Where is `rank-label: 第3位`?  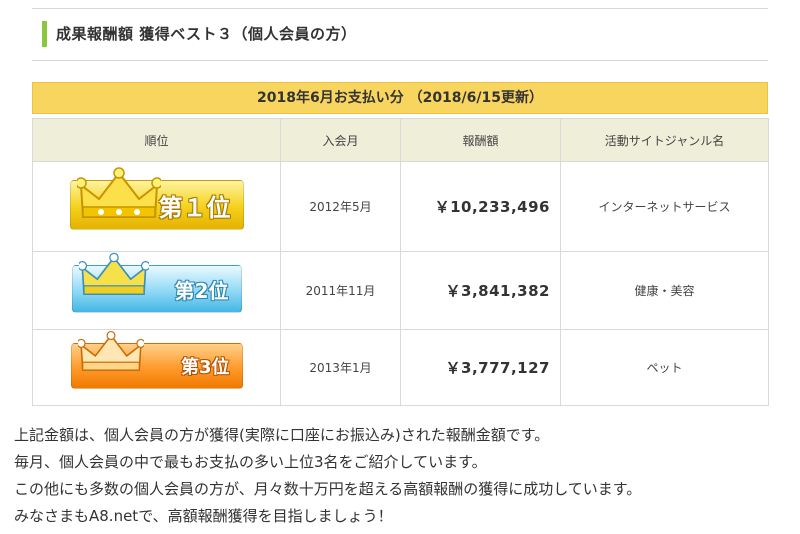
rank-label: 第3位 is located at coordinates (205, 367).